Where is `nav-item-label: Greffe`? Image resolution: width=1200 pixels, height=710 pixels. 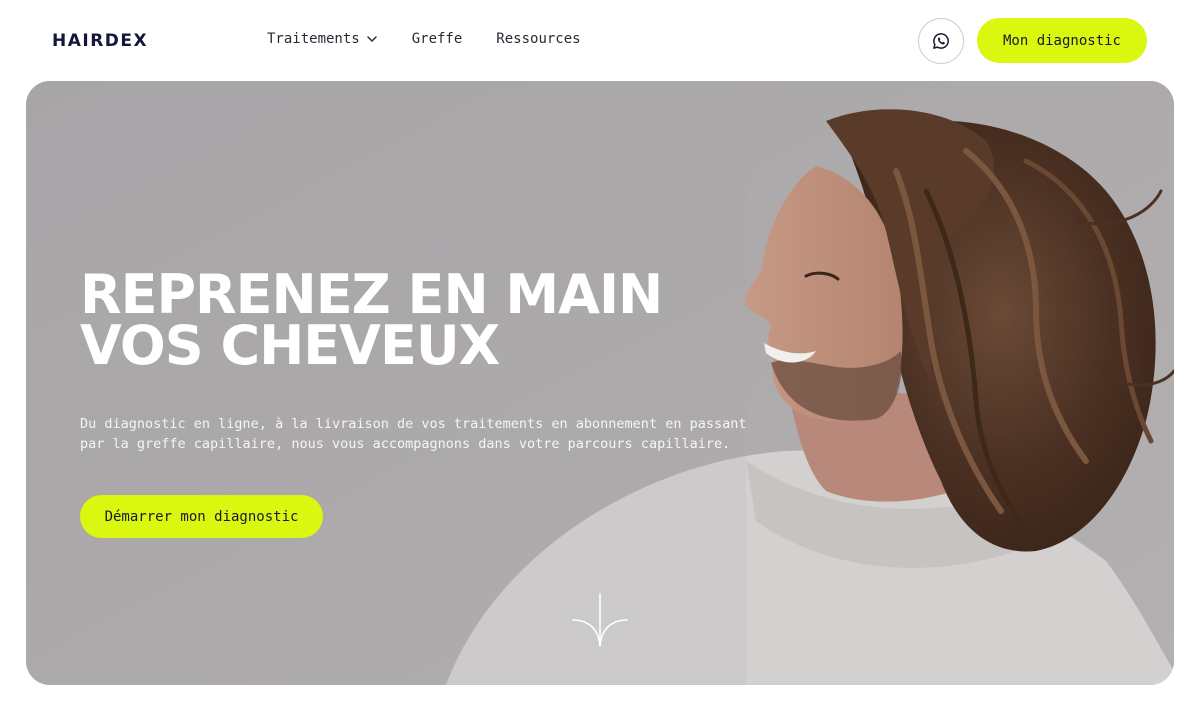 nav-item-label: Greffe is located at coordinates (437, 39).